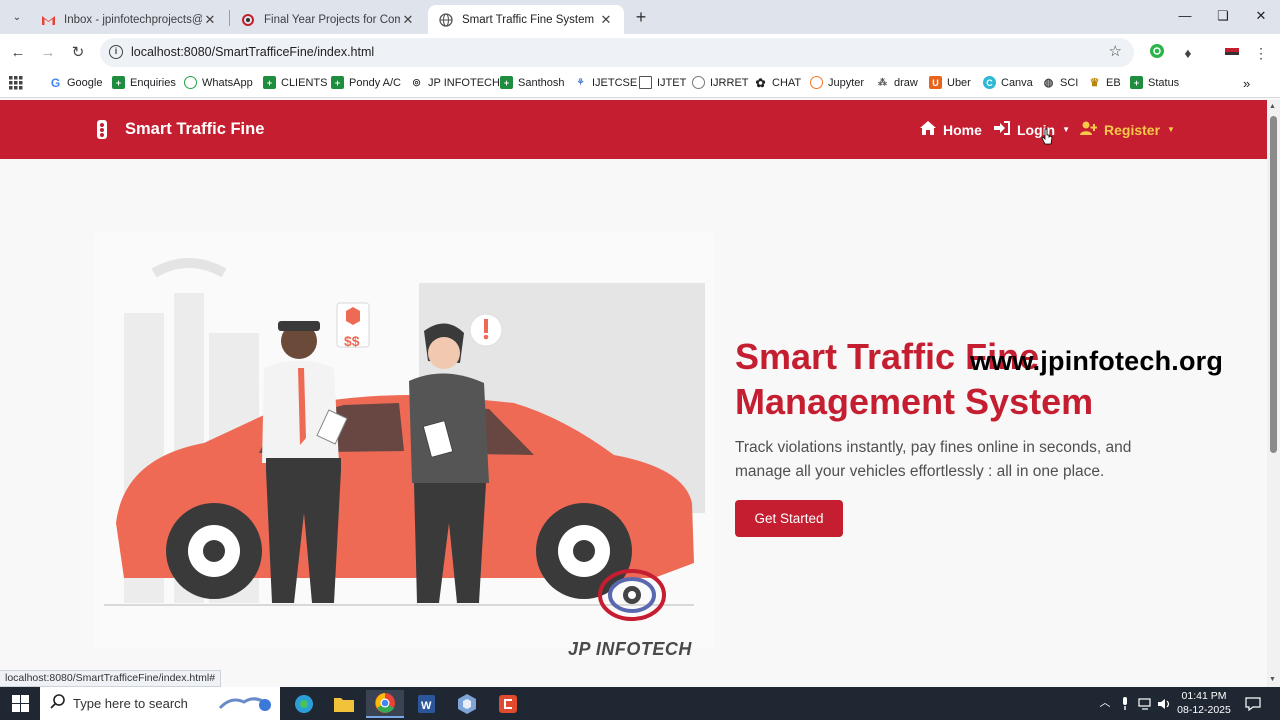  Describe the element at coordinates (959, 82) in the screenshot. I see `bookmark-label: Uber` at that location.